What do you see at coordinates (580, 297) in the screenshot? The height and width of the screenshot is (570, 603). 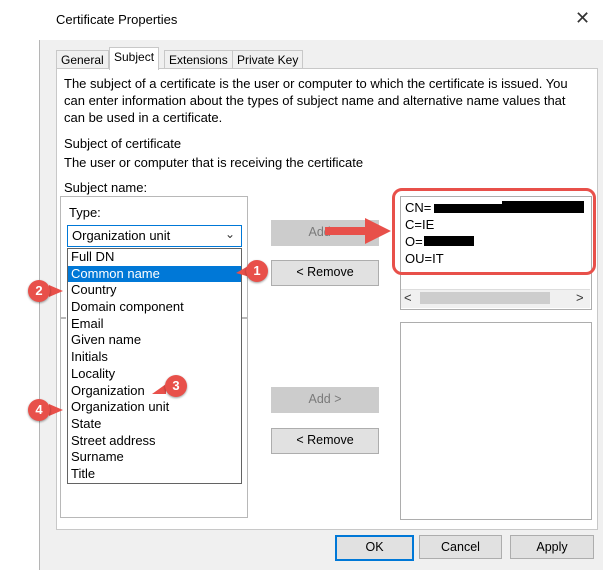 I see `scroll-right-icon: >` at bounding box center [580, 297].